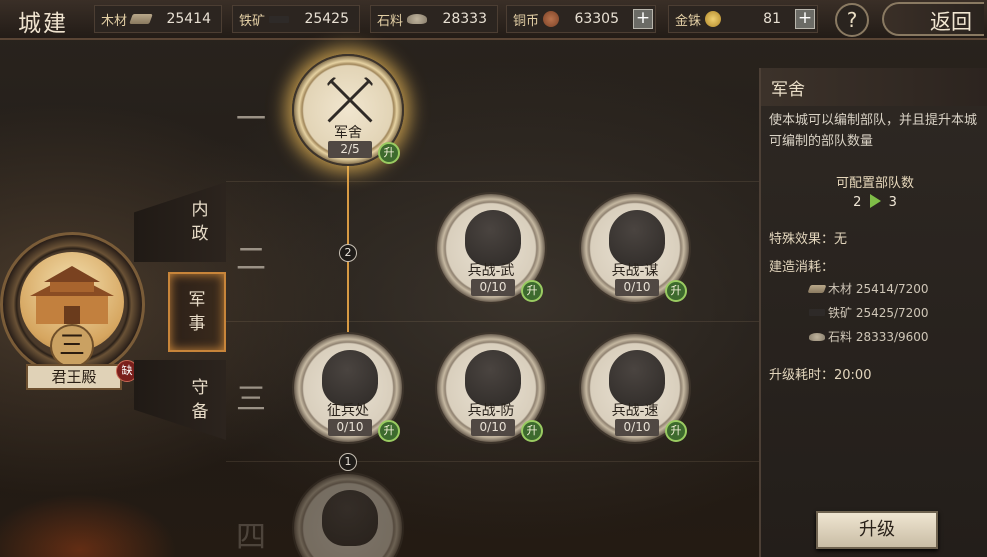 This screenshot has width=987, height=557. I want to click on node-bingzhan-fang: 兵战-防 0/10 升, so click(491, 388).